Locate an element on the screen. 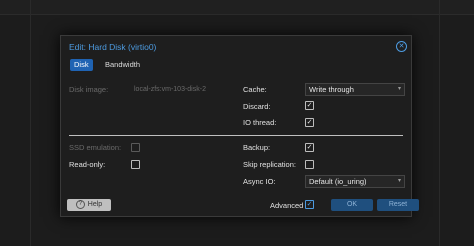  cache-select-value: Write through is located at coordinates (331, 89).